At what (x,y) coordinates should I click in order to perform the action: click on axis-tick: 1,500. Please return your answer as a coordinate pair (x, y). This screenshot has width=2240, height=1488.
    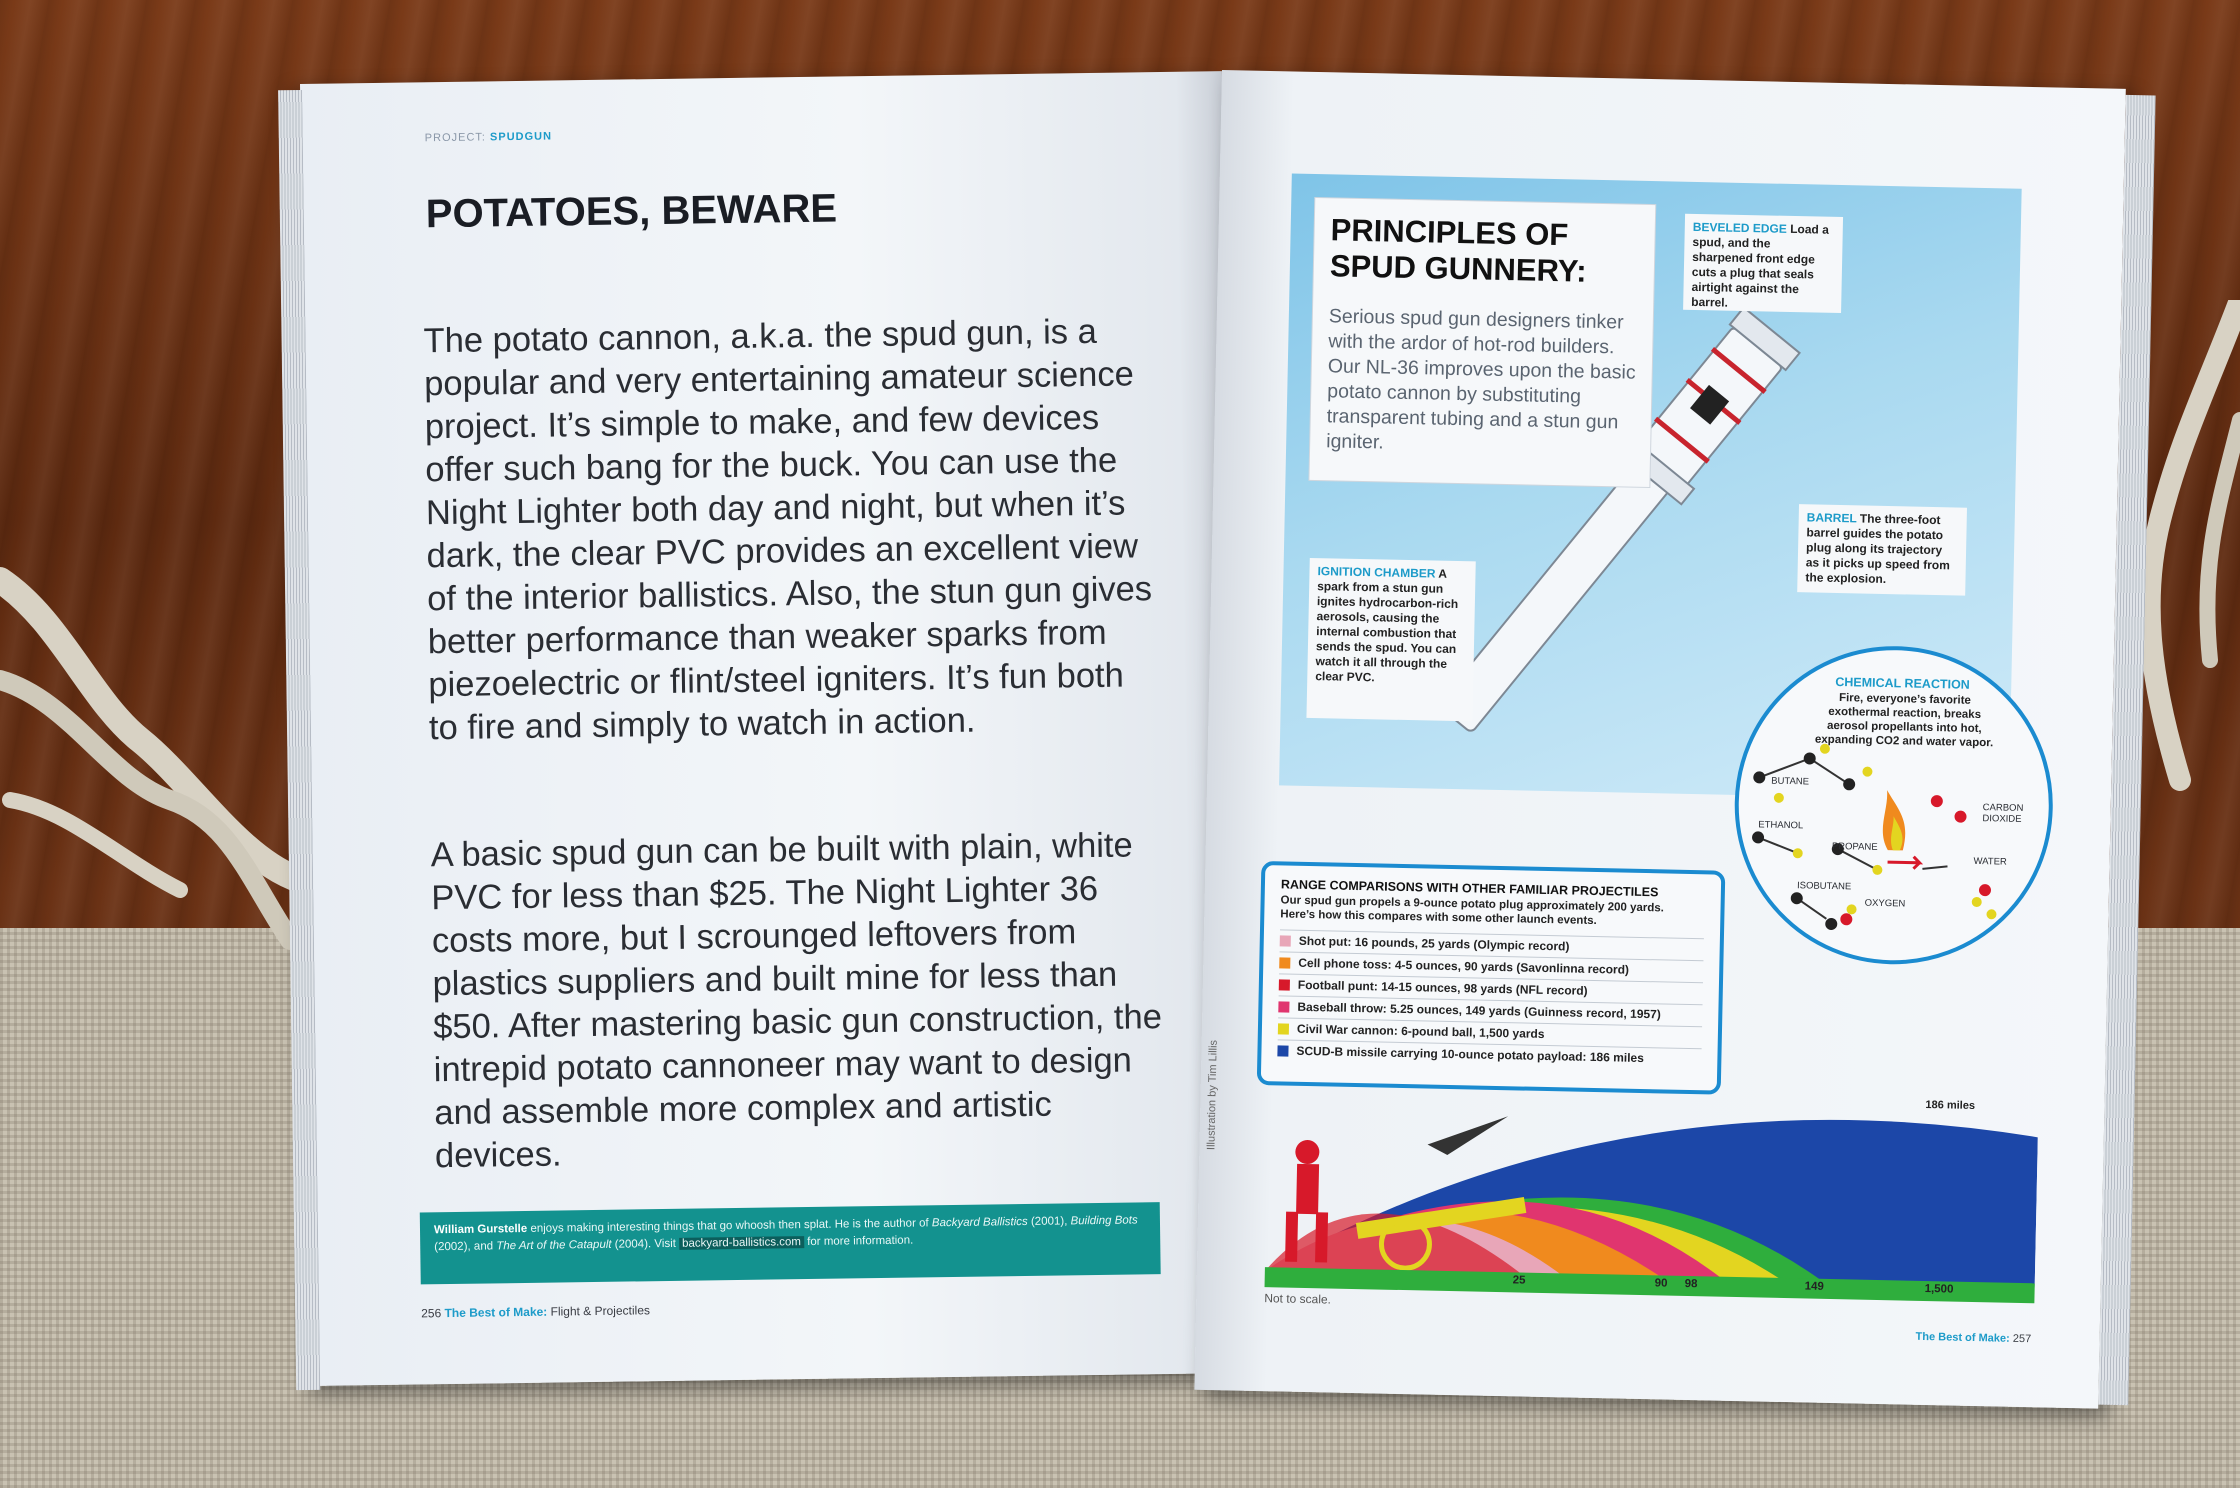
    Looking at the image, I should click on (1939, 1289).